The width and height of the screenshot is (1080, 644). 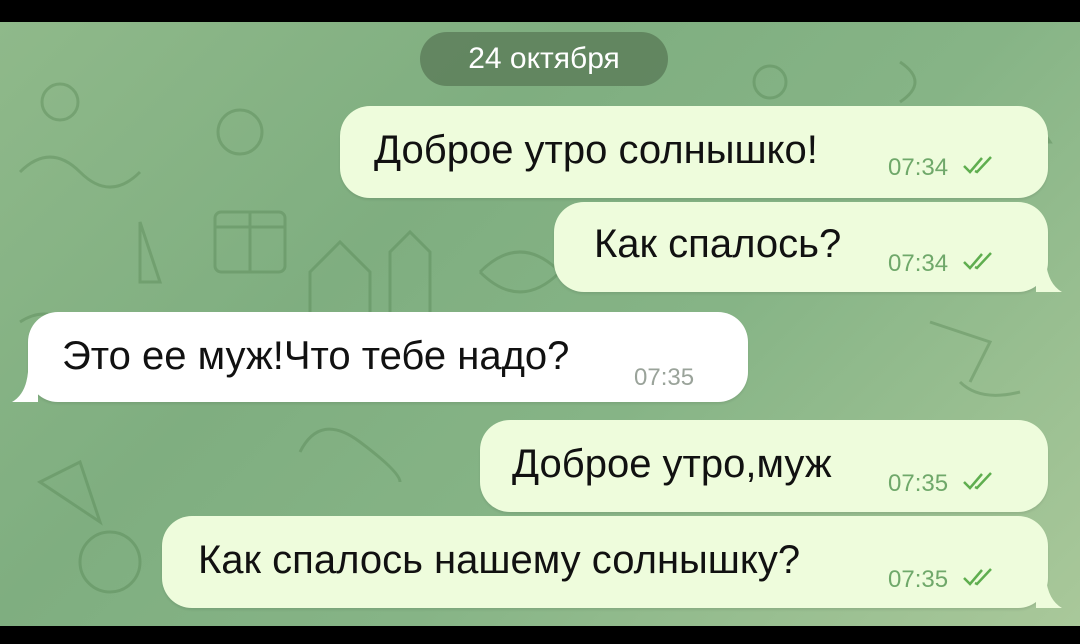 I want to click on message-bubble-incoming: Это ее муж!Что тебе надо? 07:35, so click(x=380, y=357).